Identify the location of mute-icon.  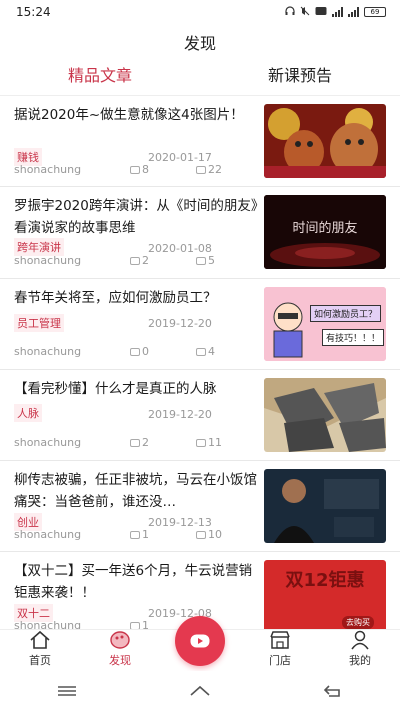
(305, 12).